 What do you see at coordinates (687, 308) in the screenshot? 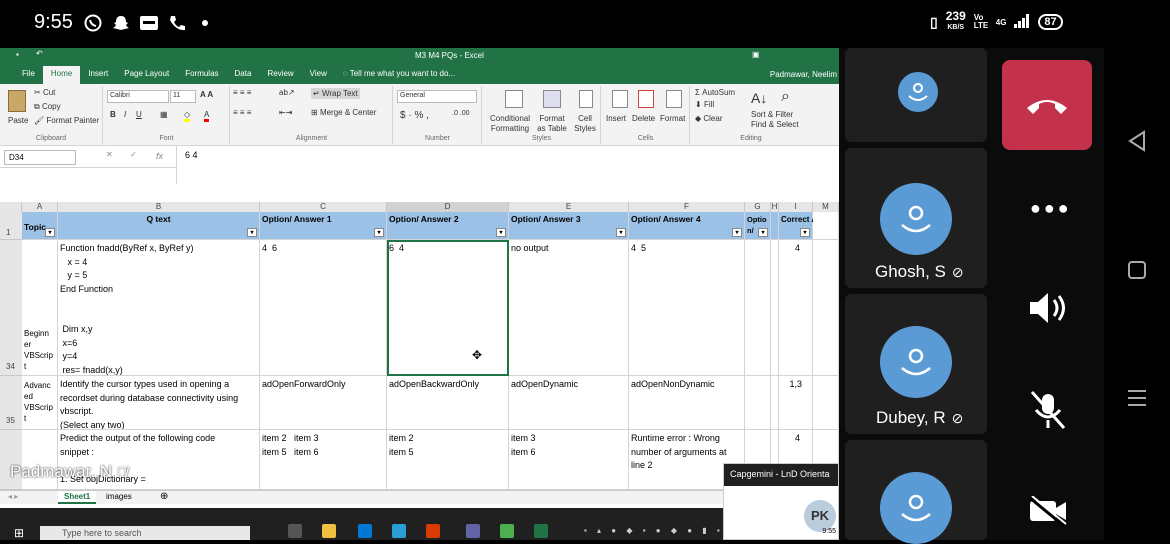
I see `cell-opt4: 4 5` at bounding box center [687, 308].